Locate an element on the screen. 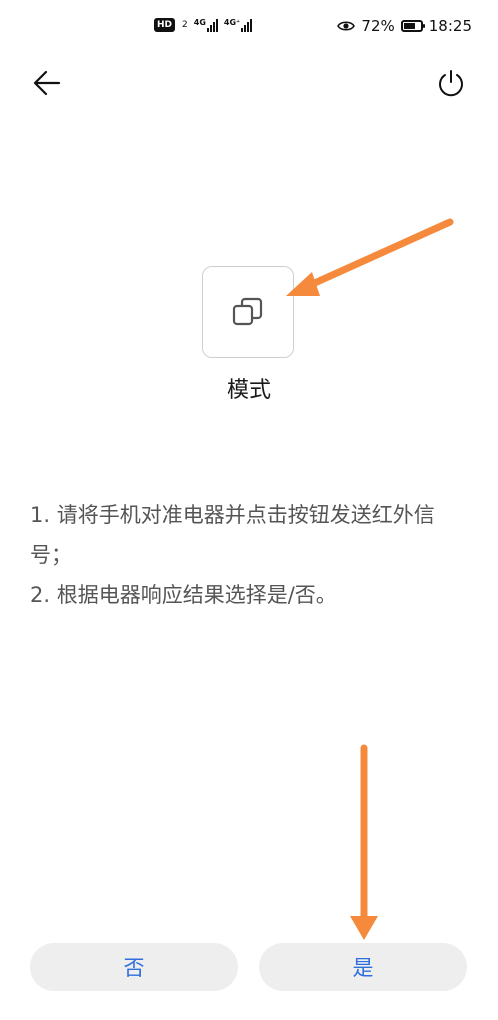 Image resolution: width=498 pixels, height=1020 pixels. hd-label: HD is located at coordinates (165, 25).